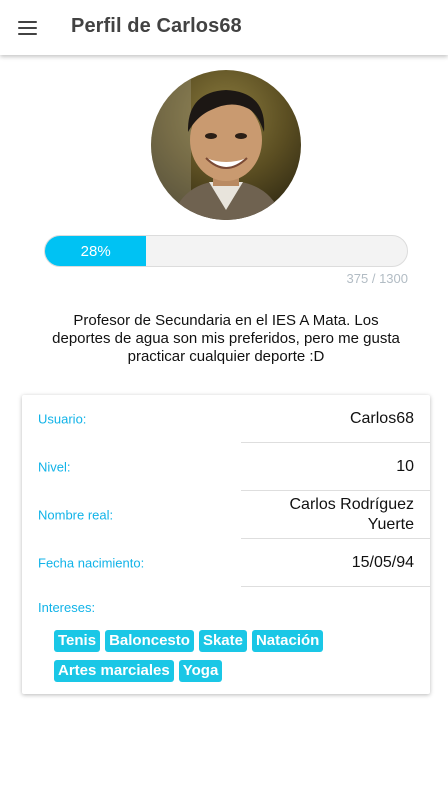 Image resolution: width=448 pixels, height=810 pixels. Describe the element at coordinates (76, 515) in the screenshot. I see `real-name-label: Nombre real:` at that location.